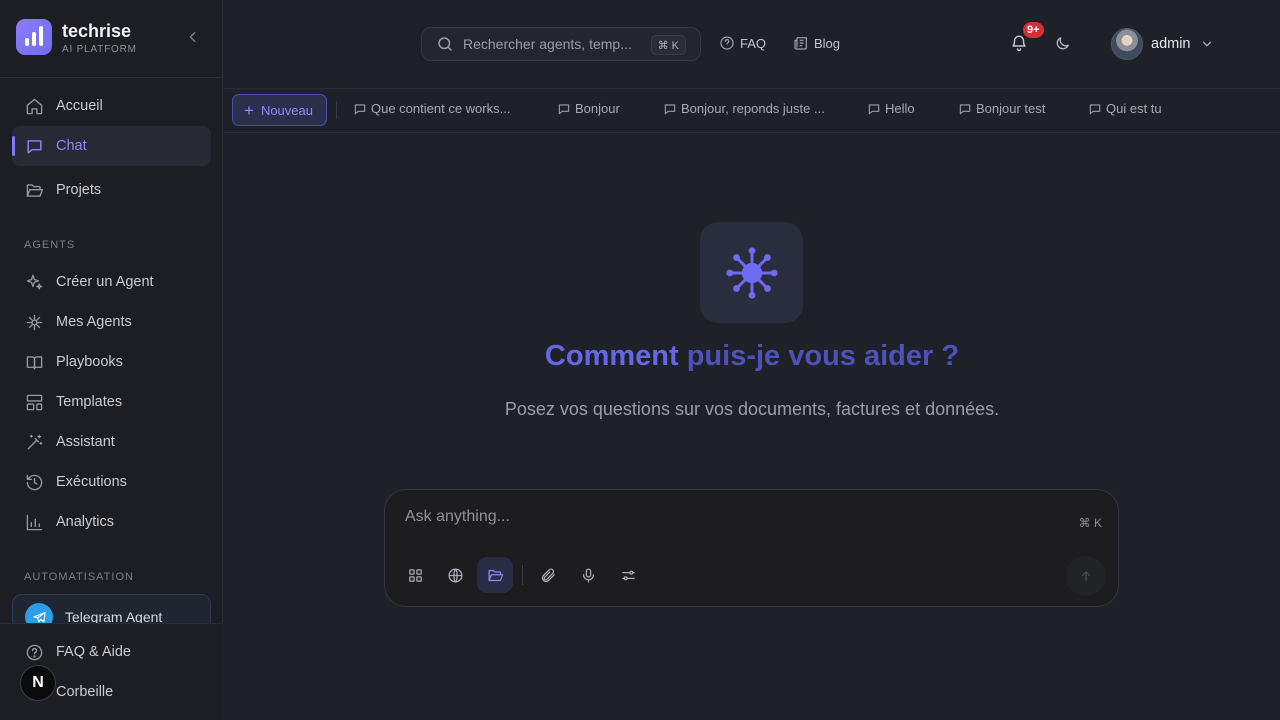 The width and height of the screenshot is (1280, 720). Describe the element at coordinates (38, 683) in the screenshot. I see `dev-badge: N` at that location.